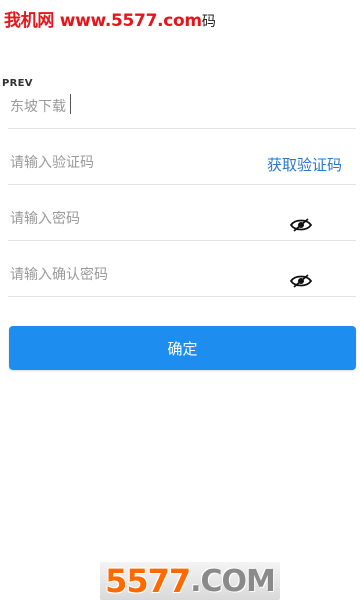 This screenshot has width=360, height=600. I want to click on watermark-number: 5577, so click(148, 581).